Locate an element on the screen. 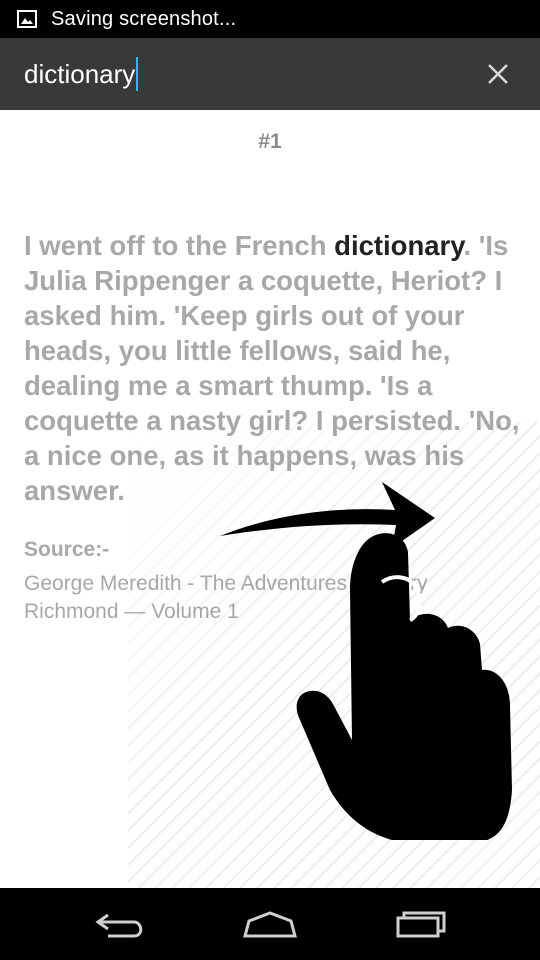  search-input: dictionary is located at coordinates (81, 74).